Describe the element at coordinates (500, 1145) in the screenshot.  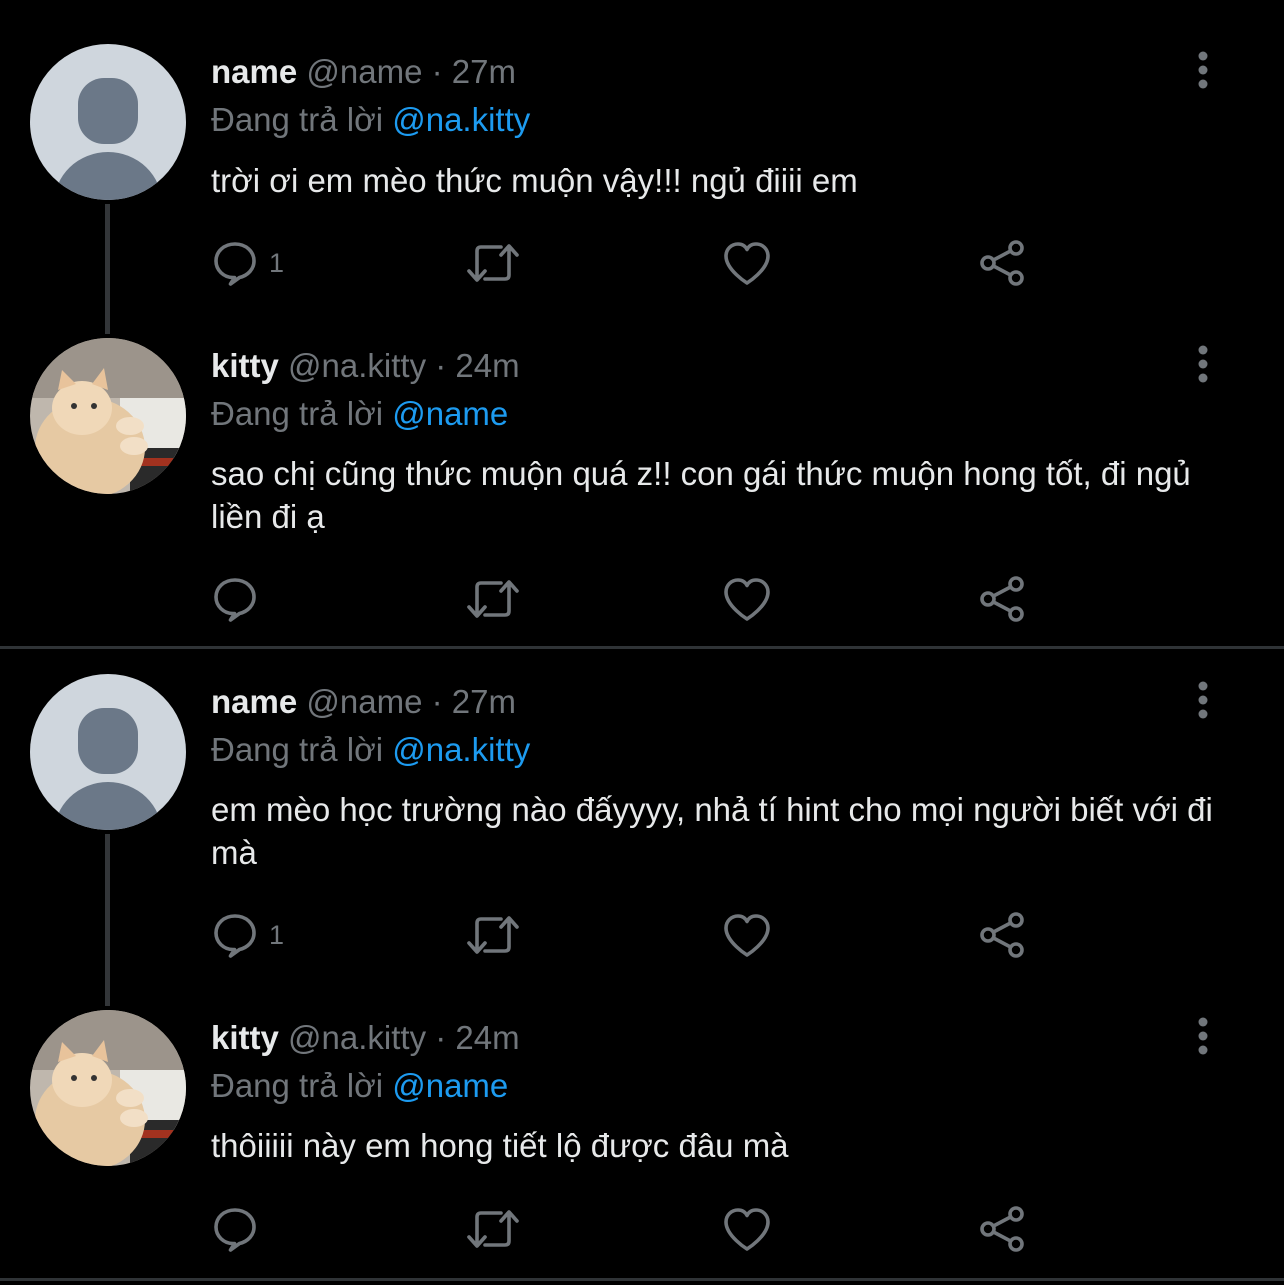
I see `tweet-text: thôiiiii này em hong tiết lộ được đâu mà` at that location.